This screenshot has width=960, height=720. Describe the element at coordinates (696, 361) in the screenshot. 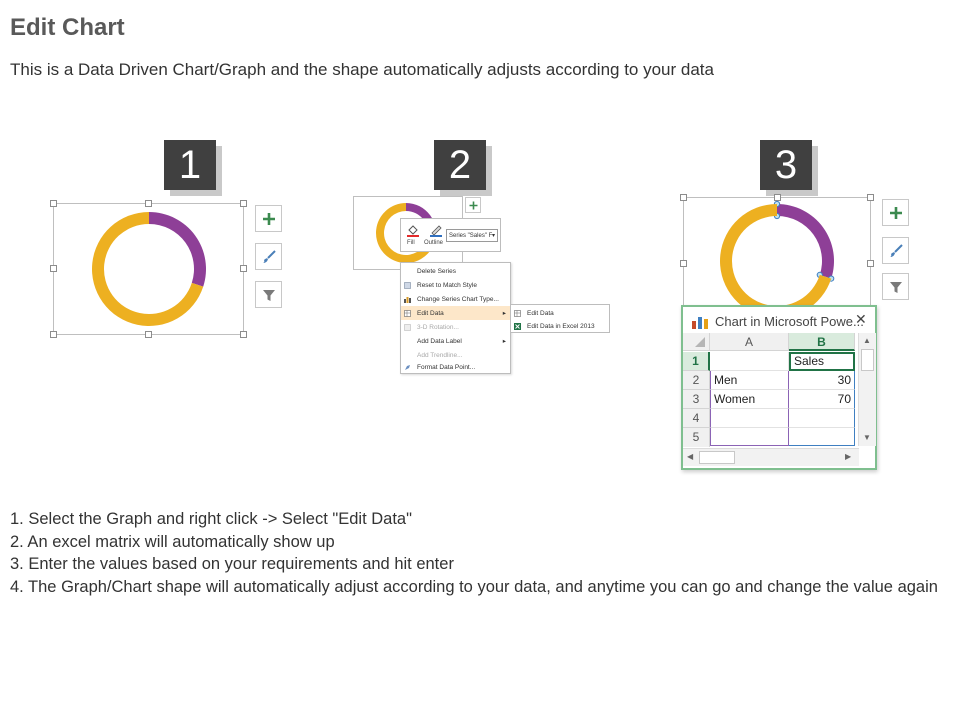

I see `row-number: 1` at that location.